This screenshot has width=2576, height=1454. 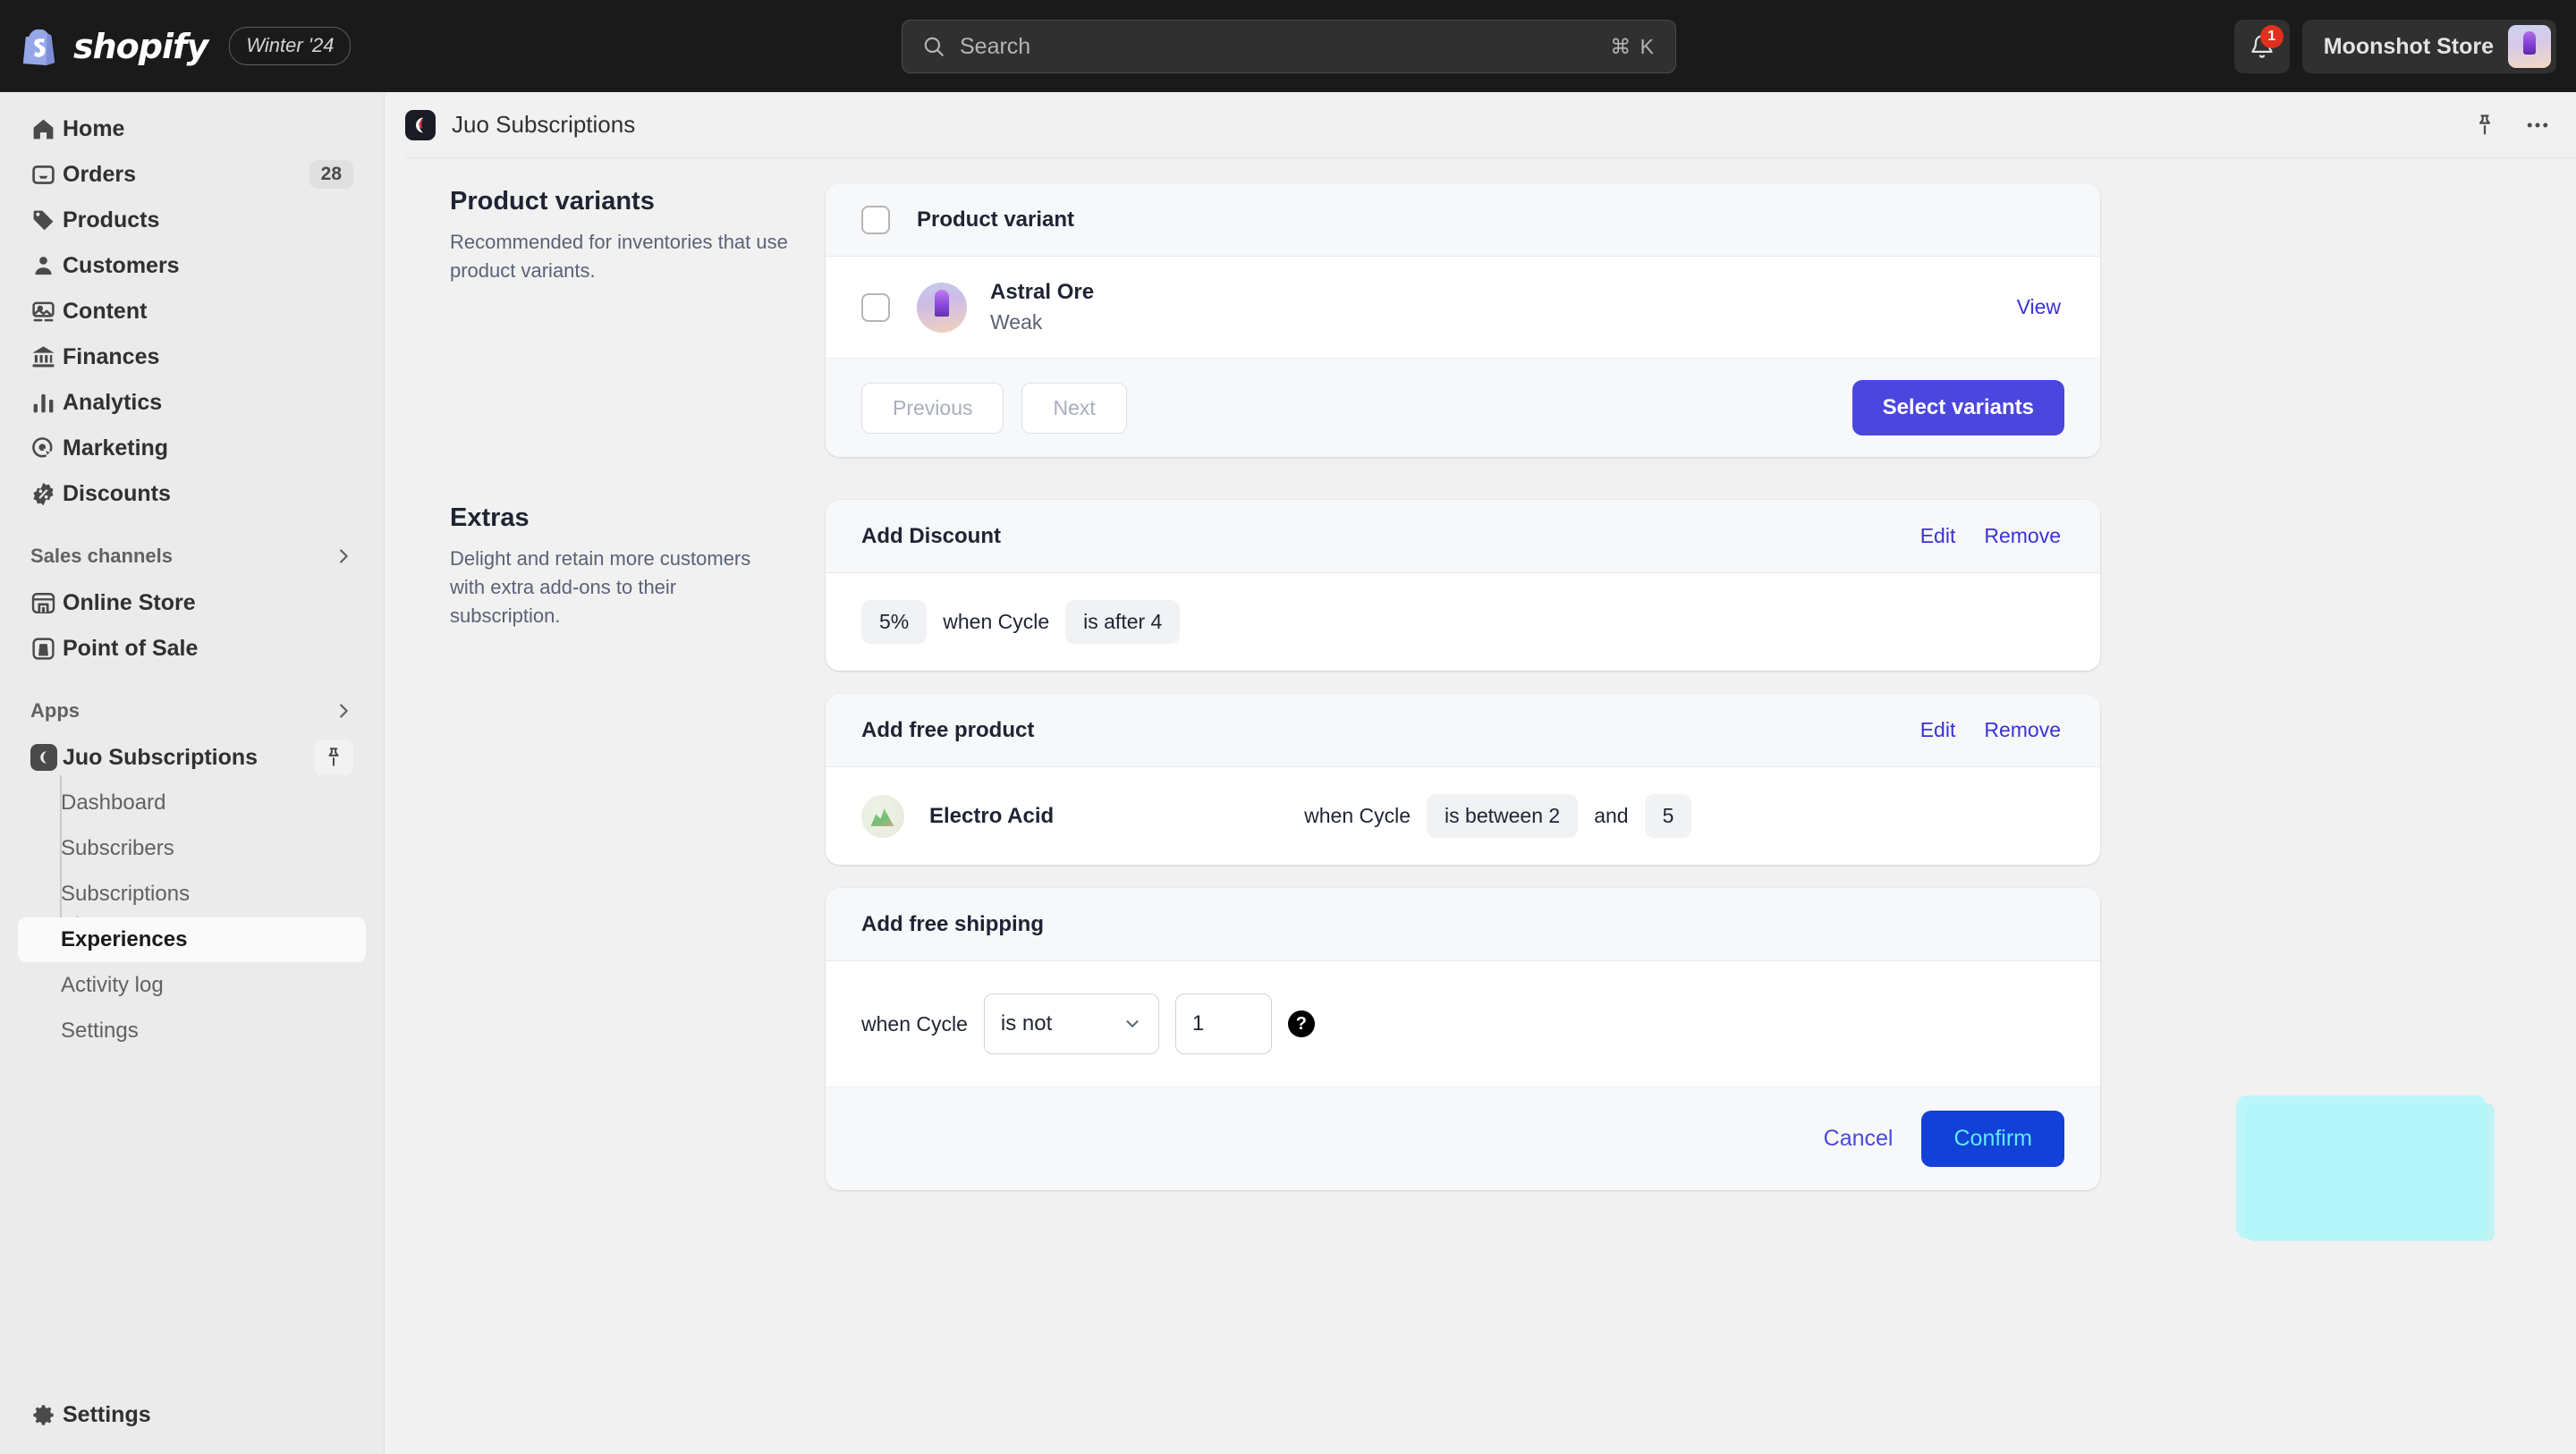 What do you see at coordinates (1463, 308) in the screenshot?
I see `table-row: Astral Ore Weak View` at bounding box center [1463, 308].